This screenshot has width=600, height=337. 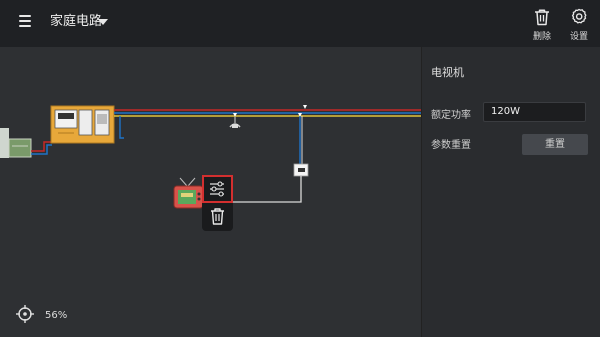 What do you see at coordinates (76, 22) in the screenshot?
I see `page-title: 家庭电路` at bounding box center [76, 22].